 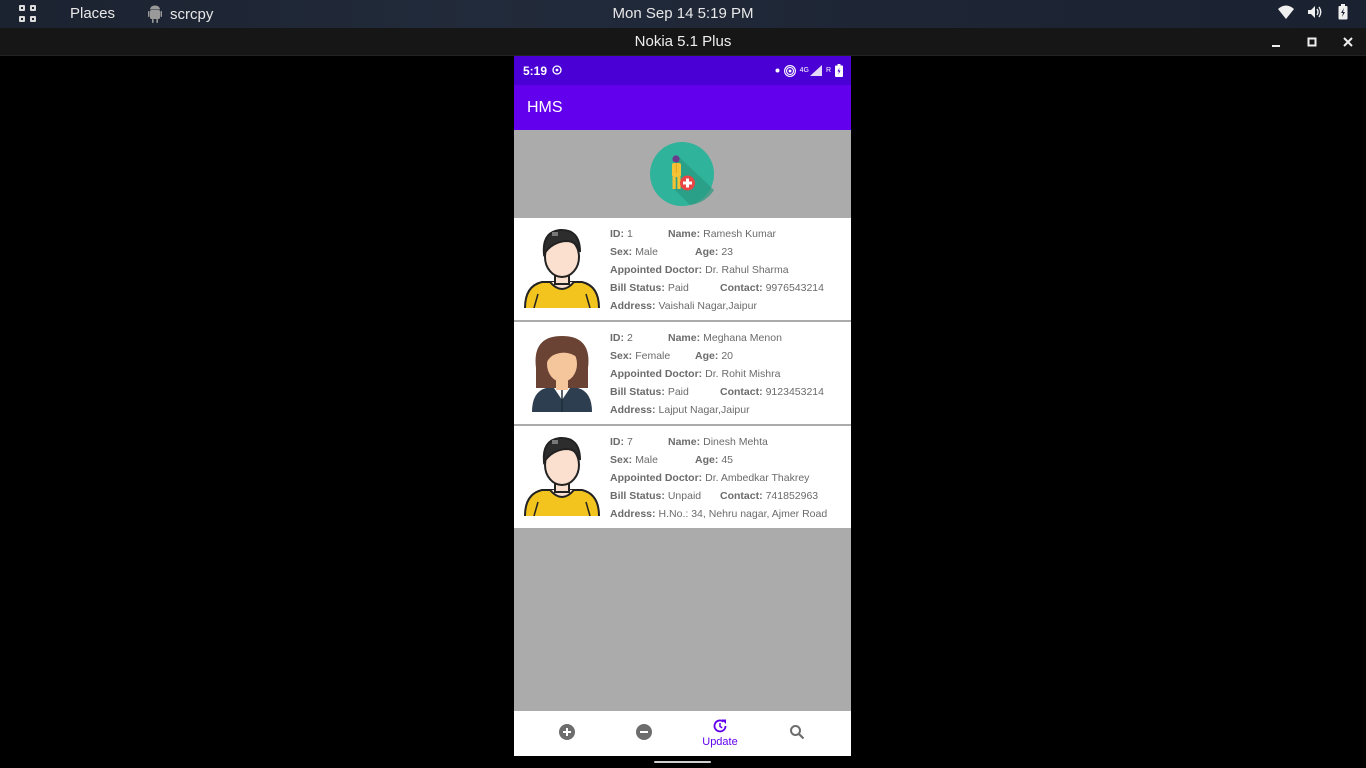 I want to click on nav-update-label: Update, so click(x=720, y=742).